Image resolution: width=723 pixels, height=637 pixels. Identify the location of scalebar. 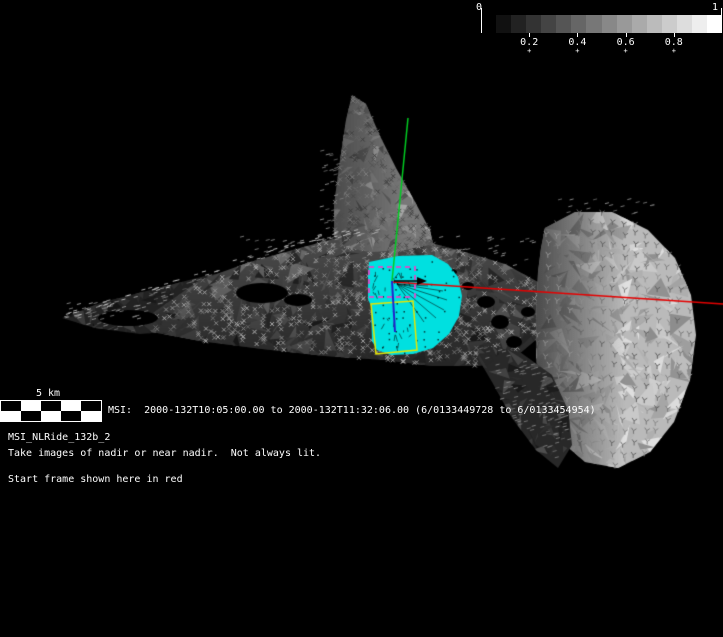
(51, 411).